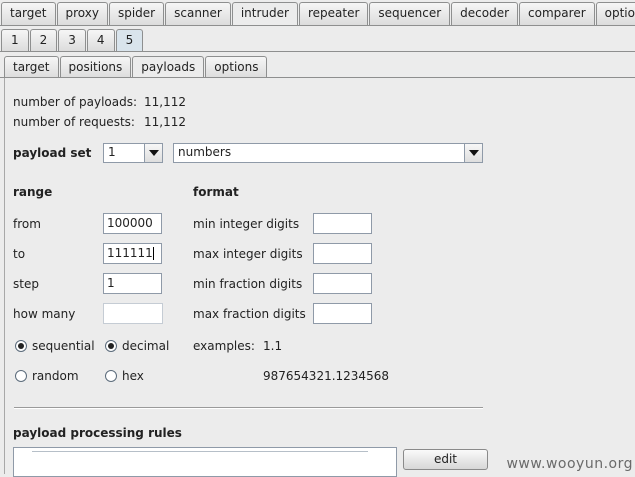 The height and width of the screenshot is (477, 635). What do you see at coordinates (133, 376) in the screenshot?
I see `hex-label: hex` at bounding box center [133, 376].